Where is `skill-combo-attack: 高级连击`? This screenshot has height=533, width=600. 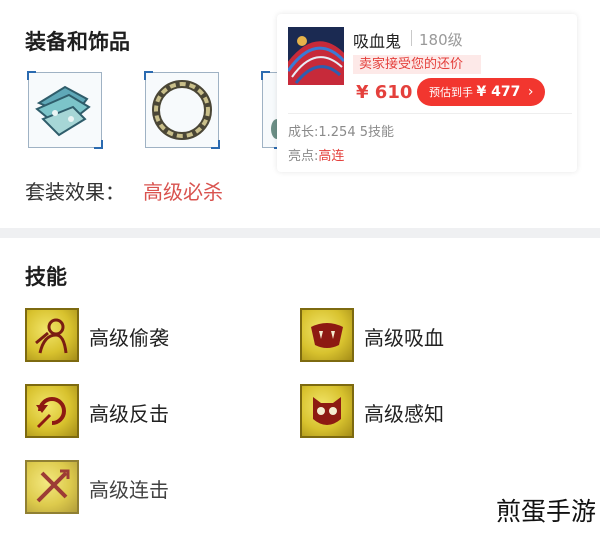
skill-combo-attack: 高级连击 is located at coordinates (145, 488).